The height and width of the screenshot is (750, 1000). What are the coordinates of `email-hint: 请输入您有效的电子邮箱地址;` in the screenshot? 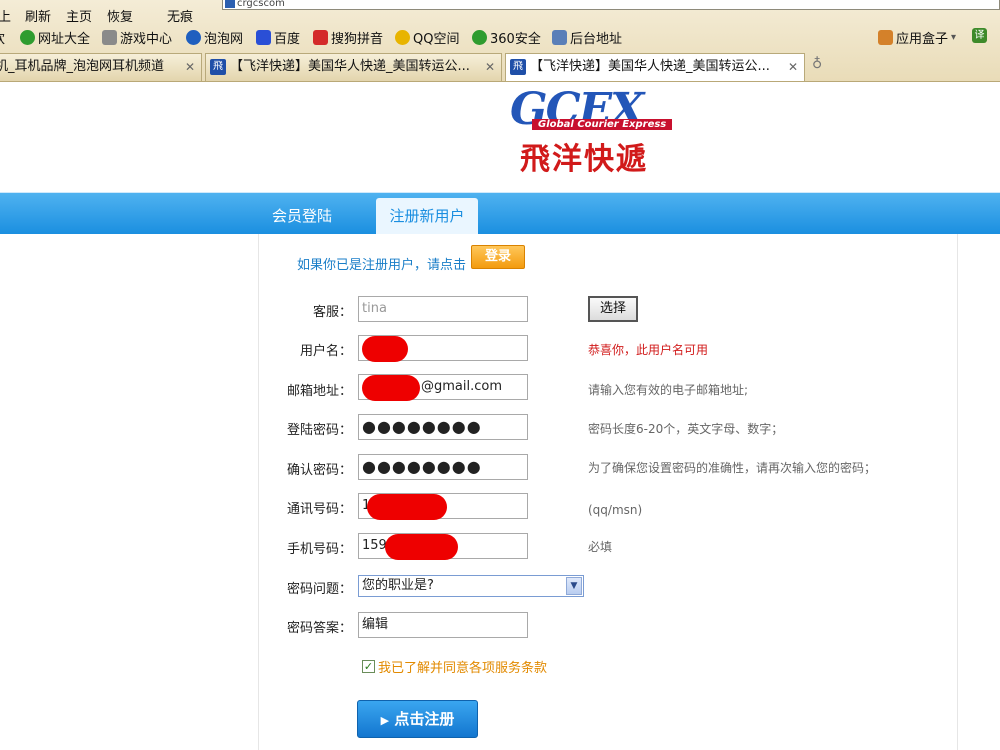 It's located at (668, 390).